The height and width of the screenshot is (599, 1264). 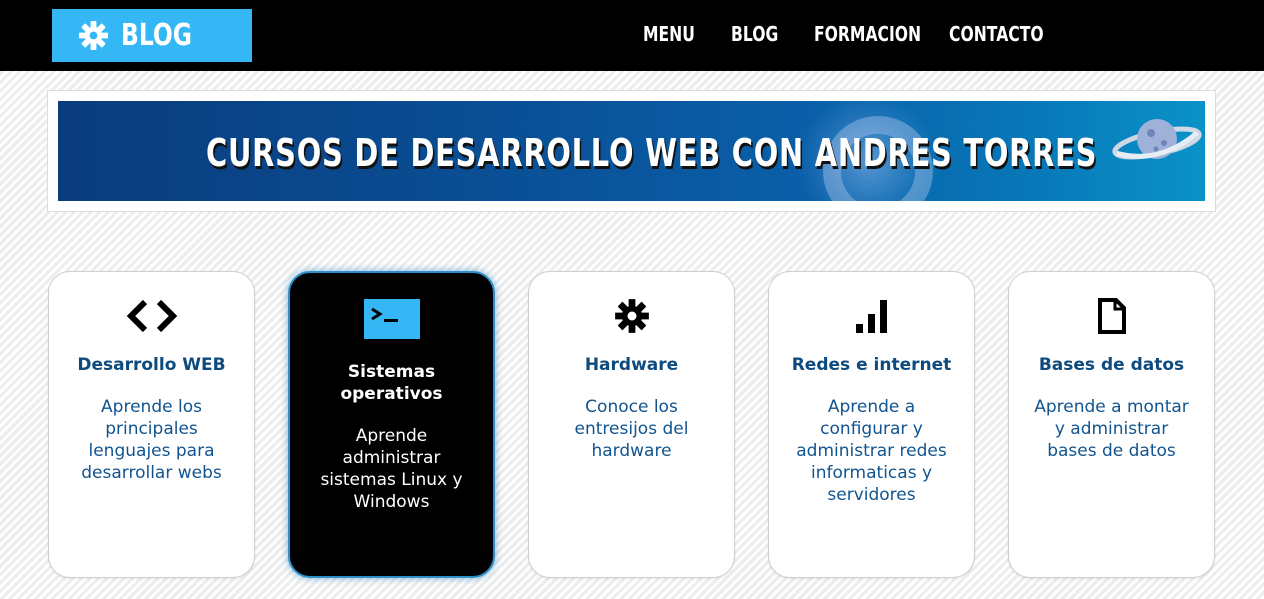 What do you see at coordinates (151, 365) in the screenshot?
I see `card-title: Desarrollo WEB` at bounding box center [151, 365].